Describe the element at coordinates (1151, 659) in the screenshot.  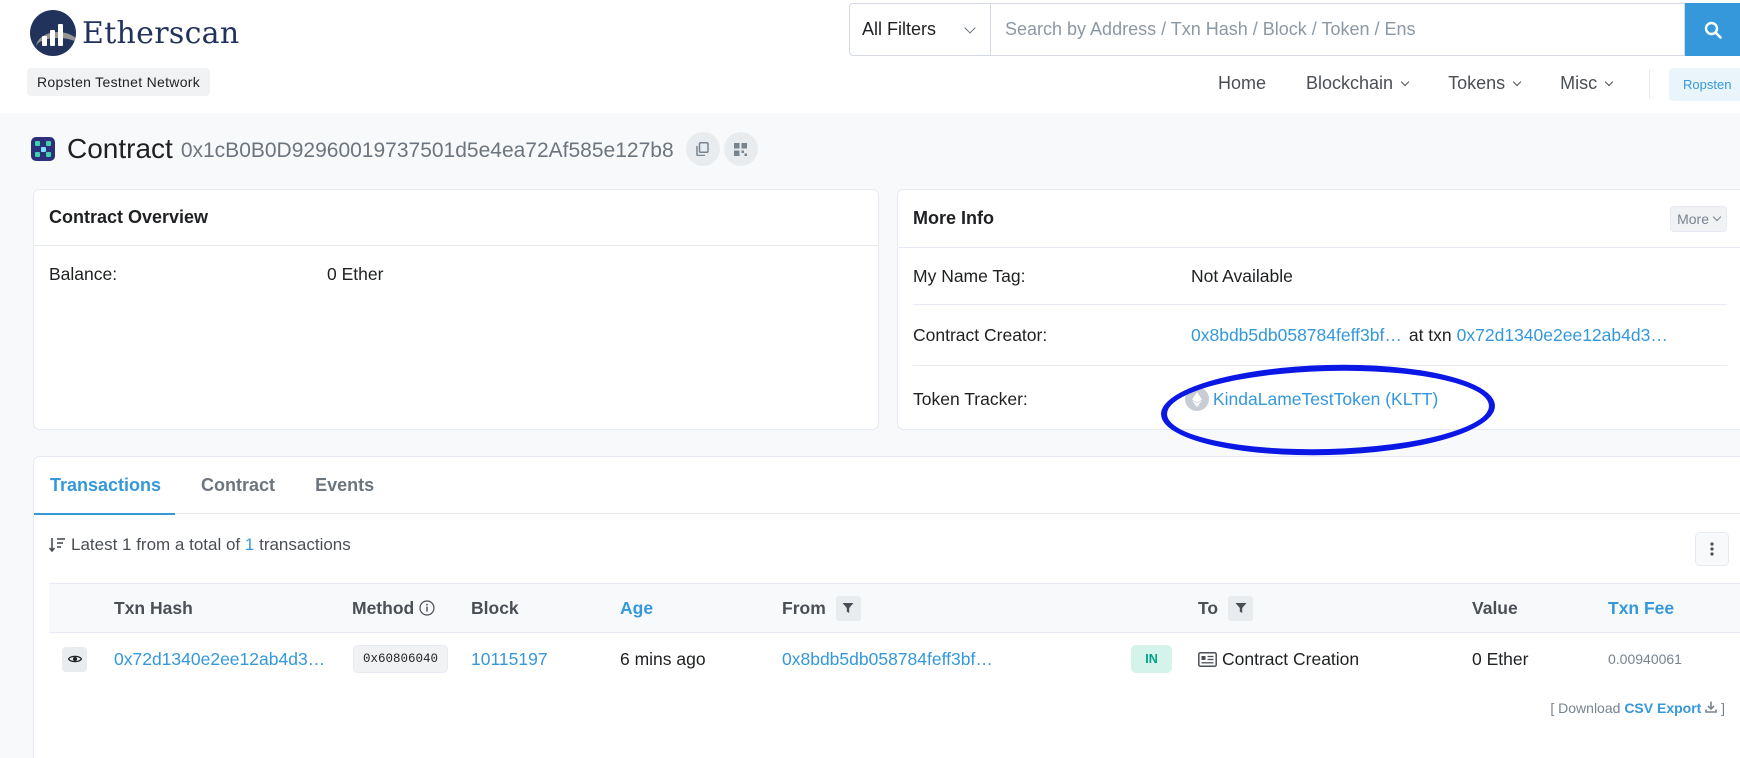
I see `direction-badge: IN` at that location.